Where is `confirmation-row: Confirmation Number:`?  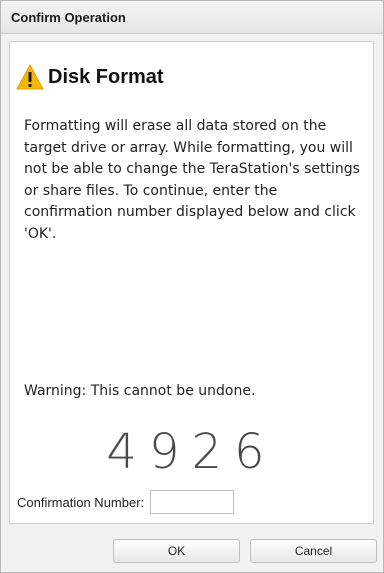 confirmation-row: Confirmation Number: is located at coordinates (126, 502).